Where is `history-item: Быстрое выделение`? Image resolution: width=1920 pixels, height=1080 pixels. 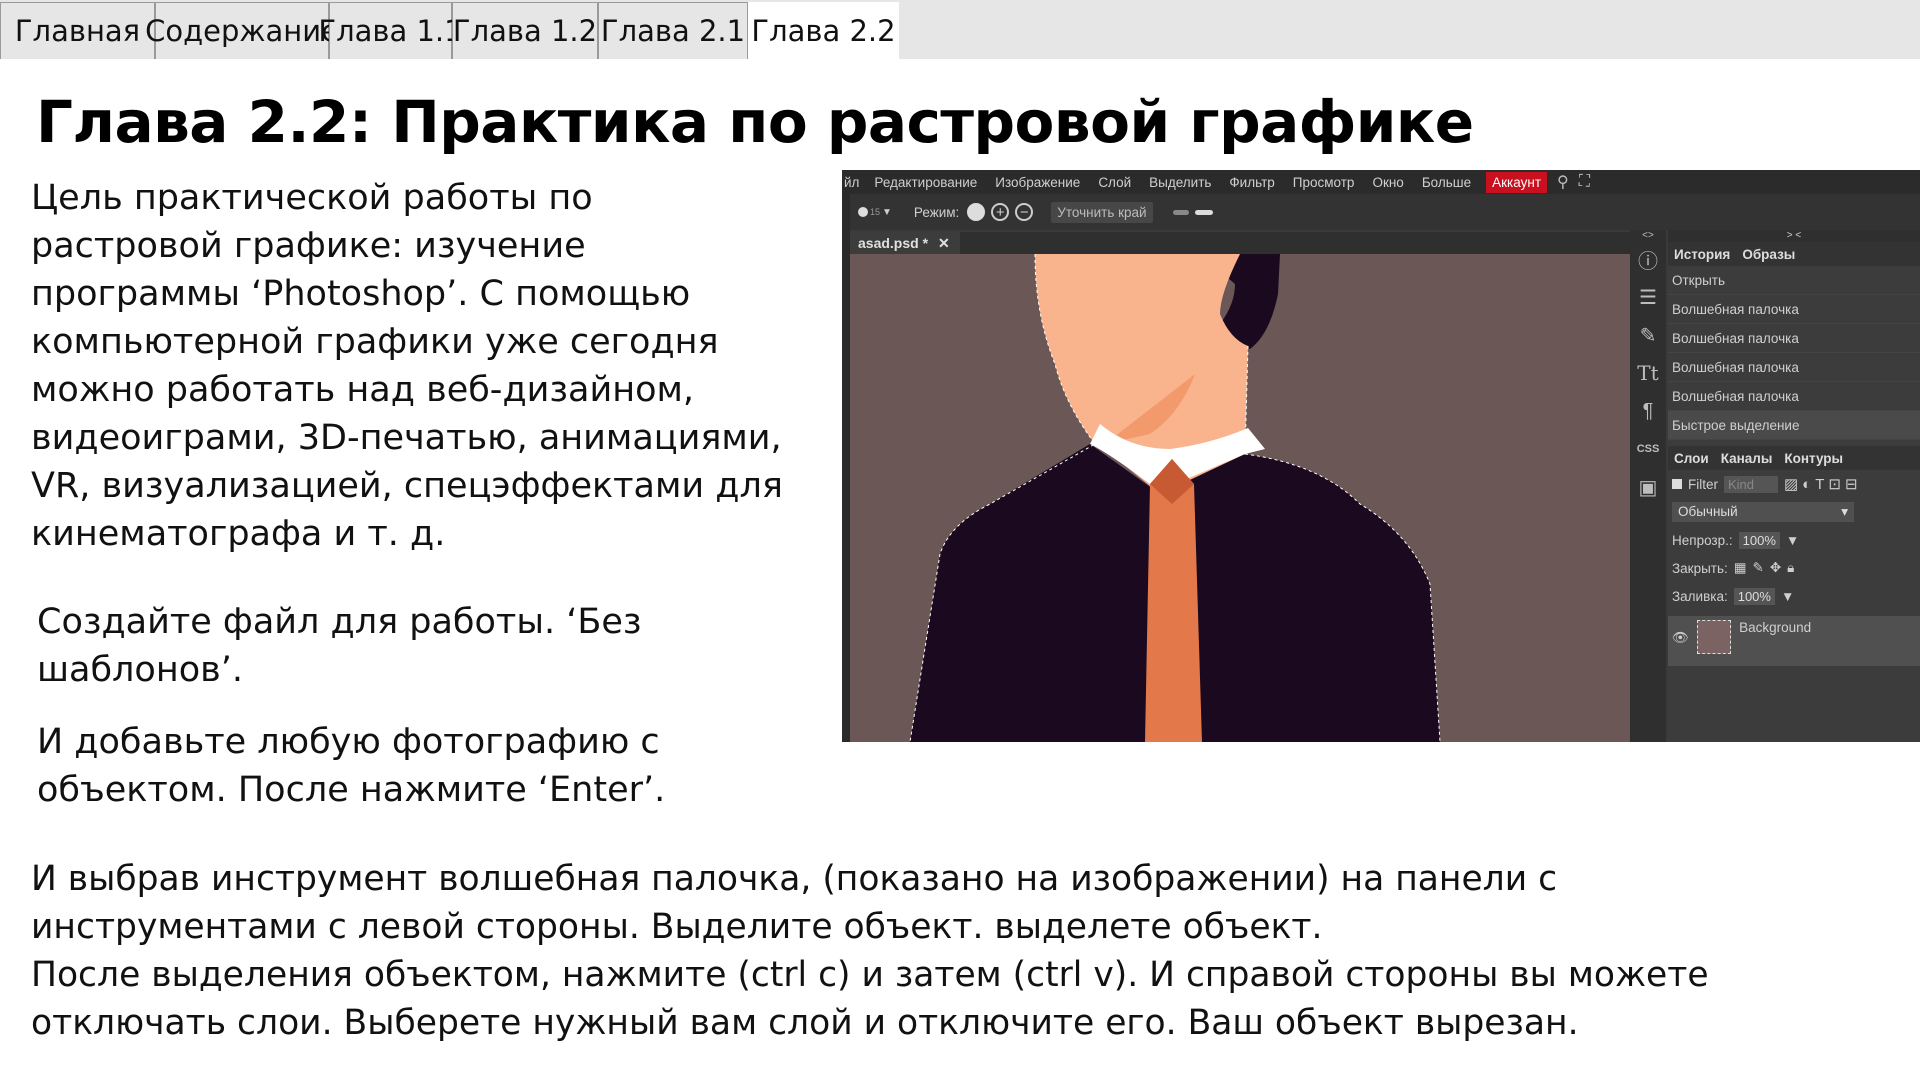
history-item: Быстрое выделение is located at coordinates (1794, 425).